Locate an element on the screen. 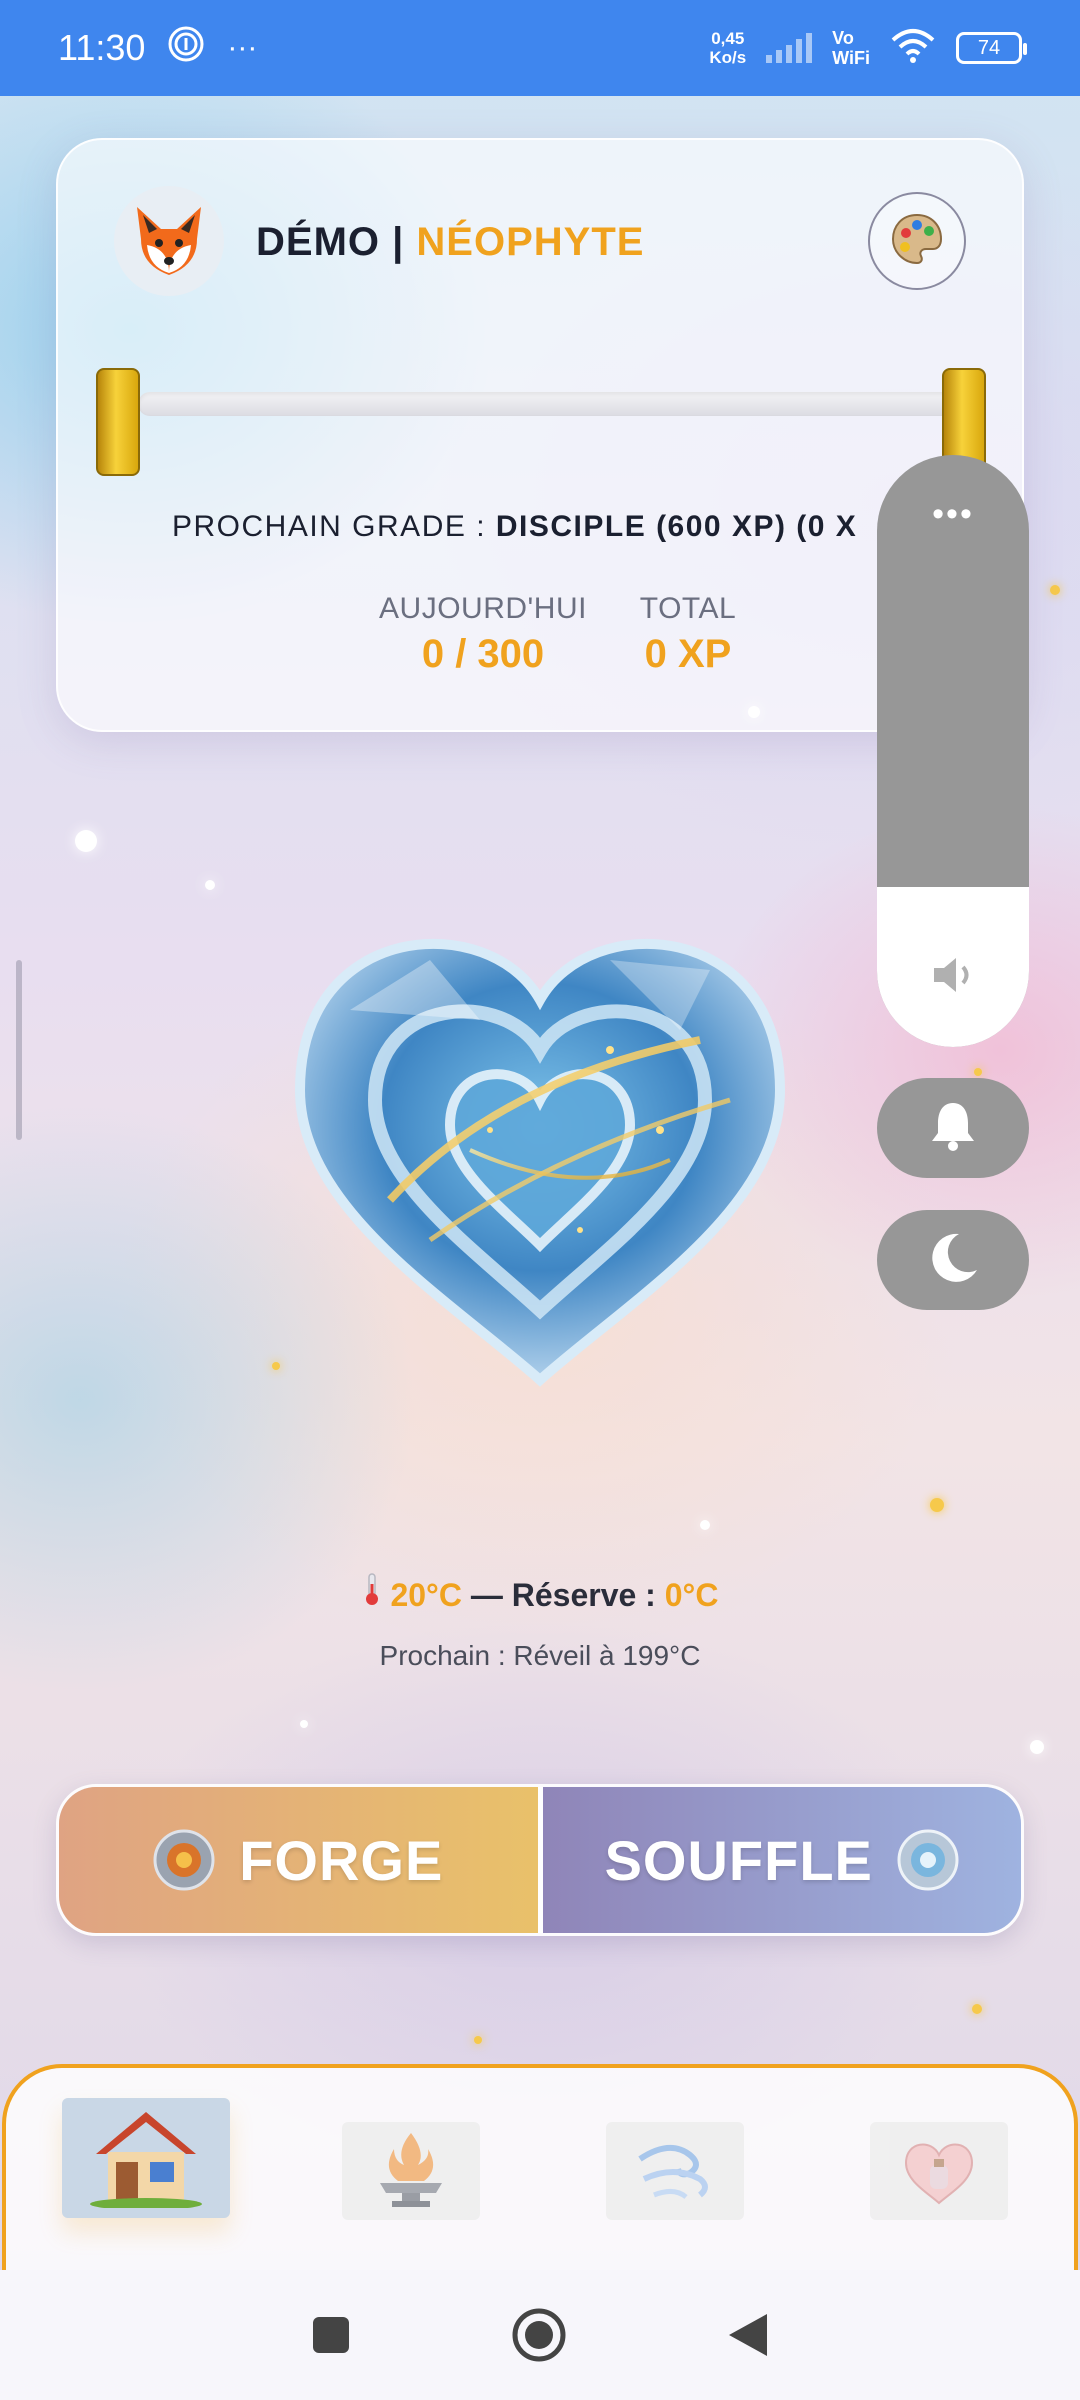 The width and height of the screenshot is (1080, 2400). temperature-line: 20°C — Réserve : 0°C is located at coordinates (540, 1593).